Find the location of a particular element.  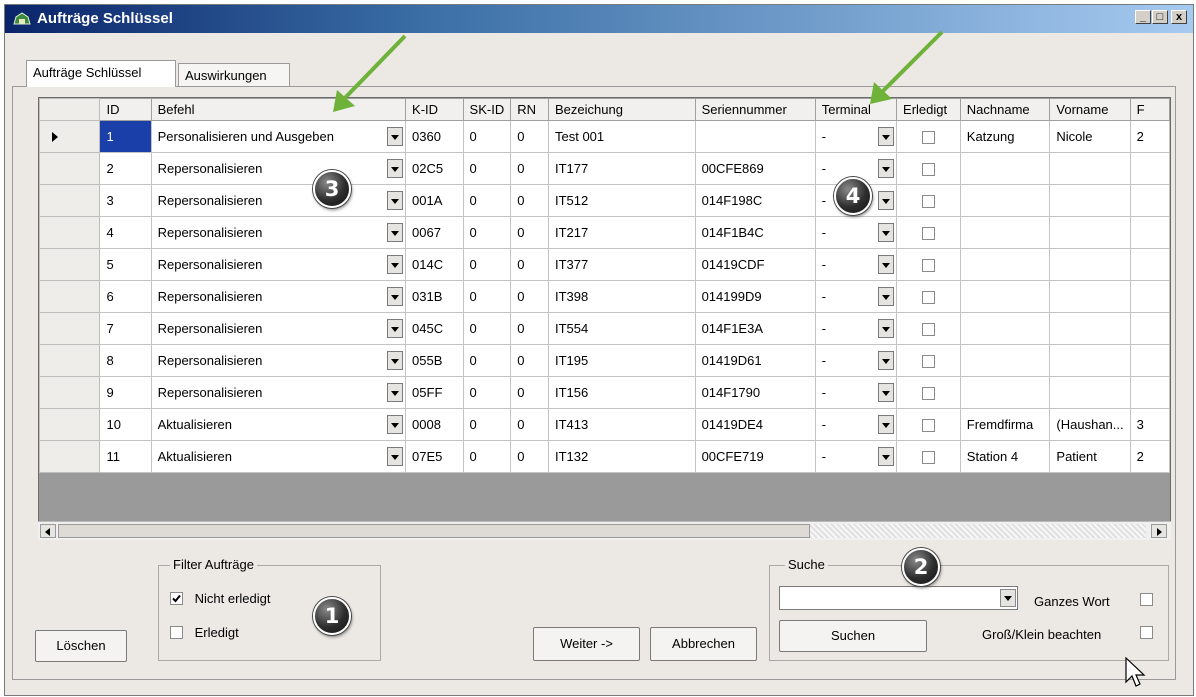

cell-k-id: 05FF is located at coordinates (434, 392).